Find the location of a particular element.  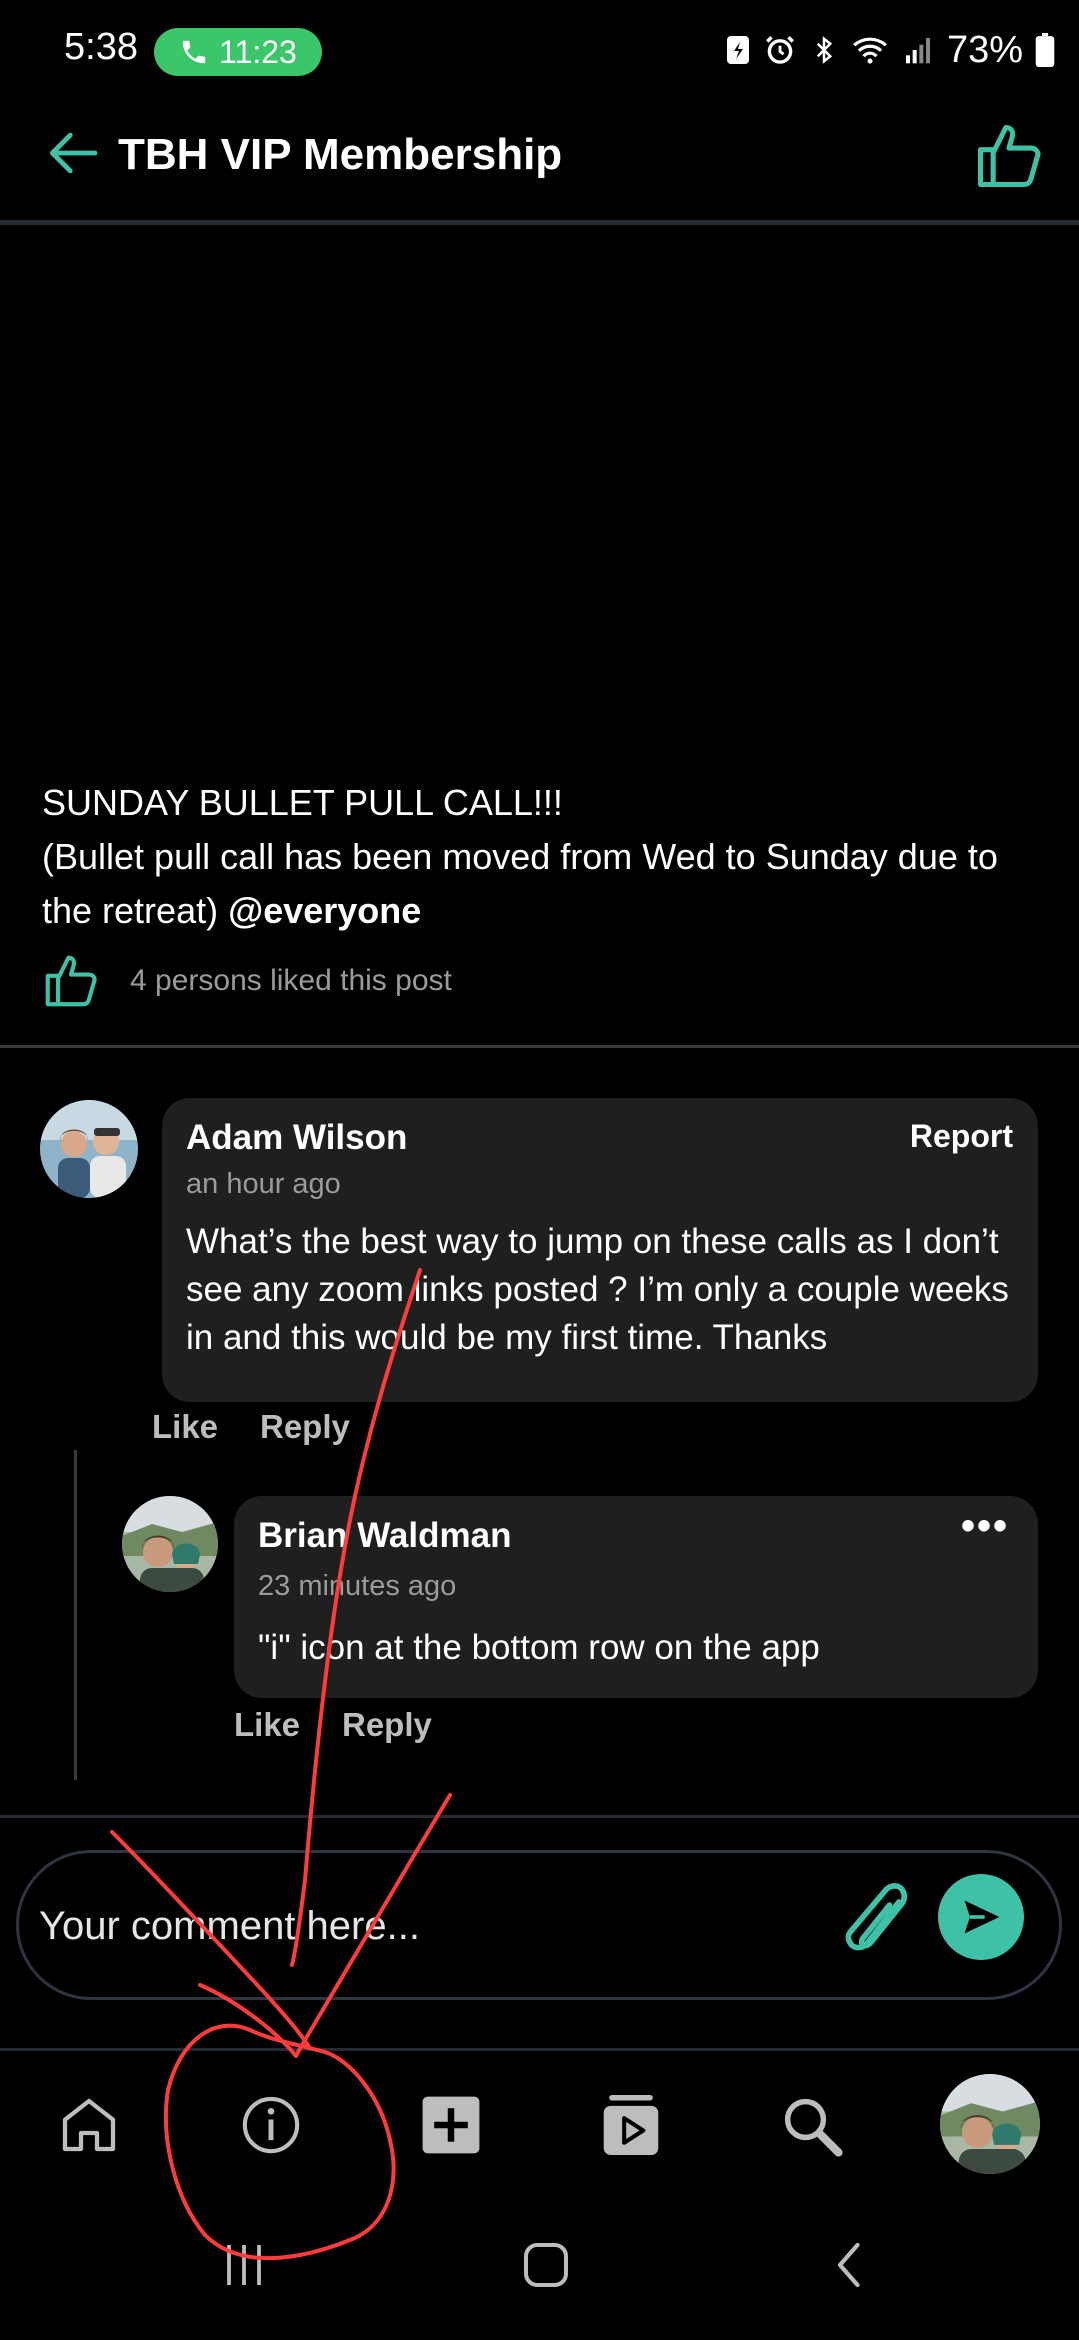

reply-time: 23 minutes ago is located at coordinates (357, 1586).